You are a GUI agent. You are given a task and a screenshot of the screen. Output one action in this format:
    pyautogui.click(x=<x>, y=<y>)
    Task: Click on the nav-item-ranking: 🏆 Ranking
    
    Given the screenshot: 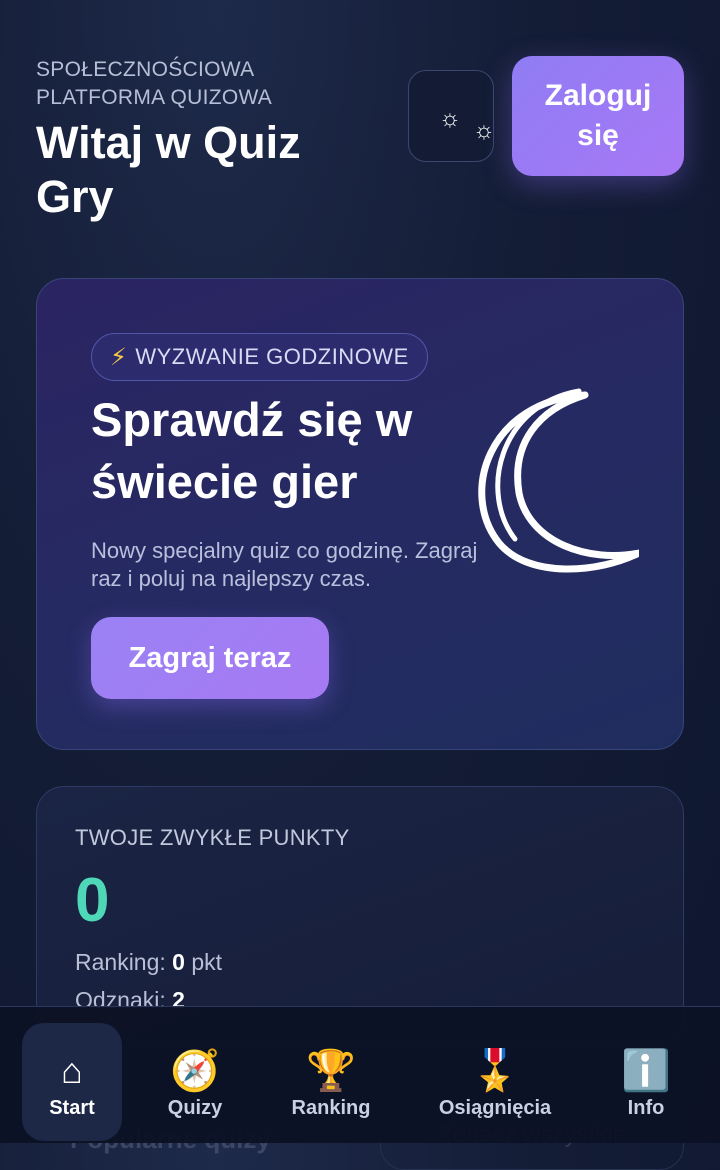 What is the action you would take?
    pyautogui.click(x=331, y=1082)
    